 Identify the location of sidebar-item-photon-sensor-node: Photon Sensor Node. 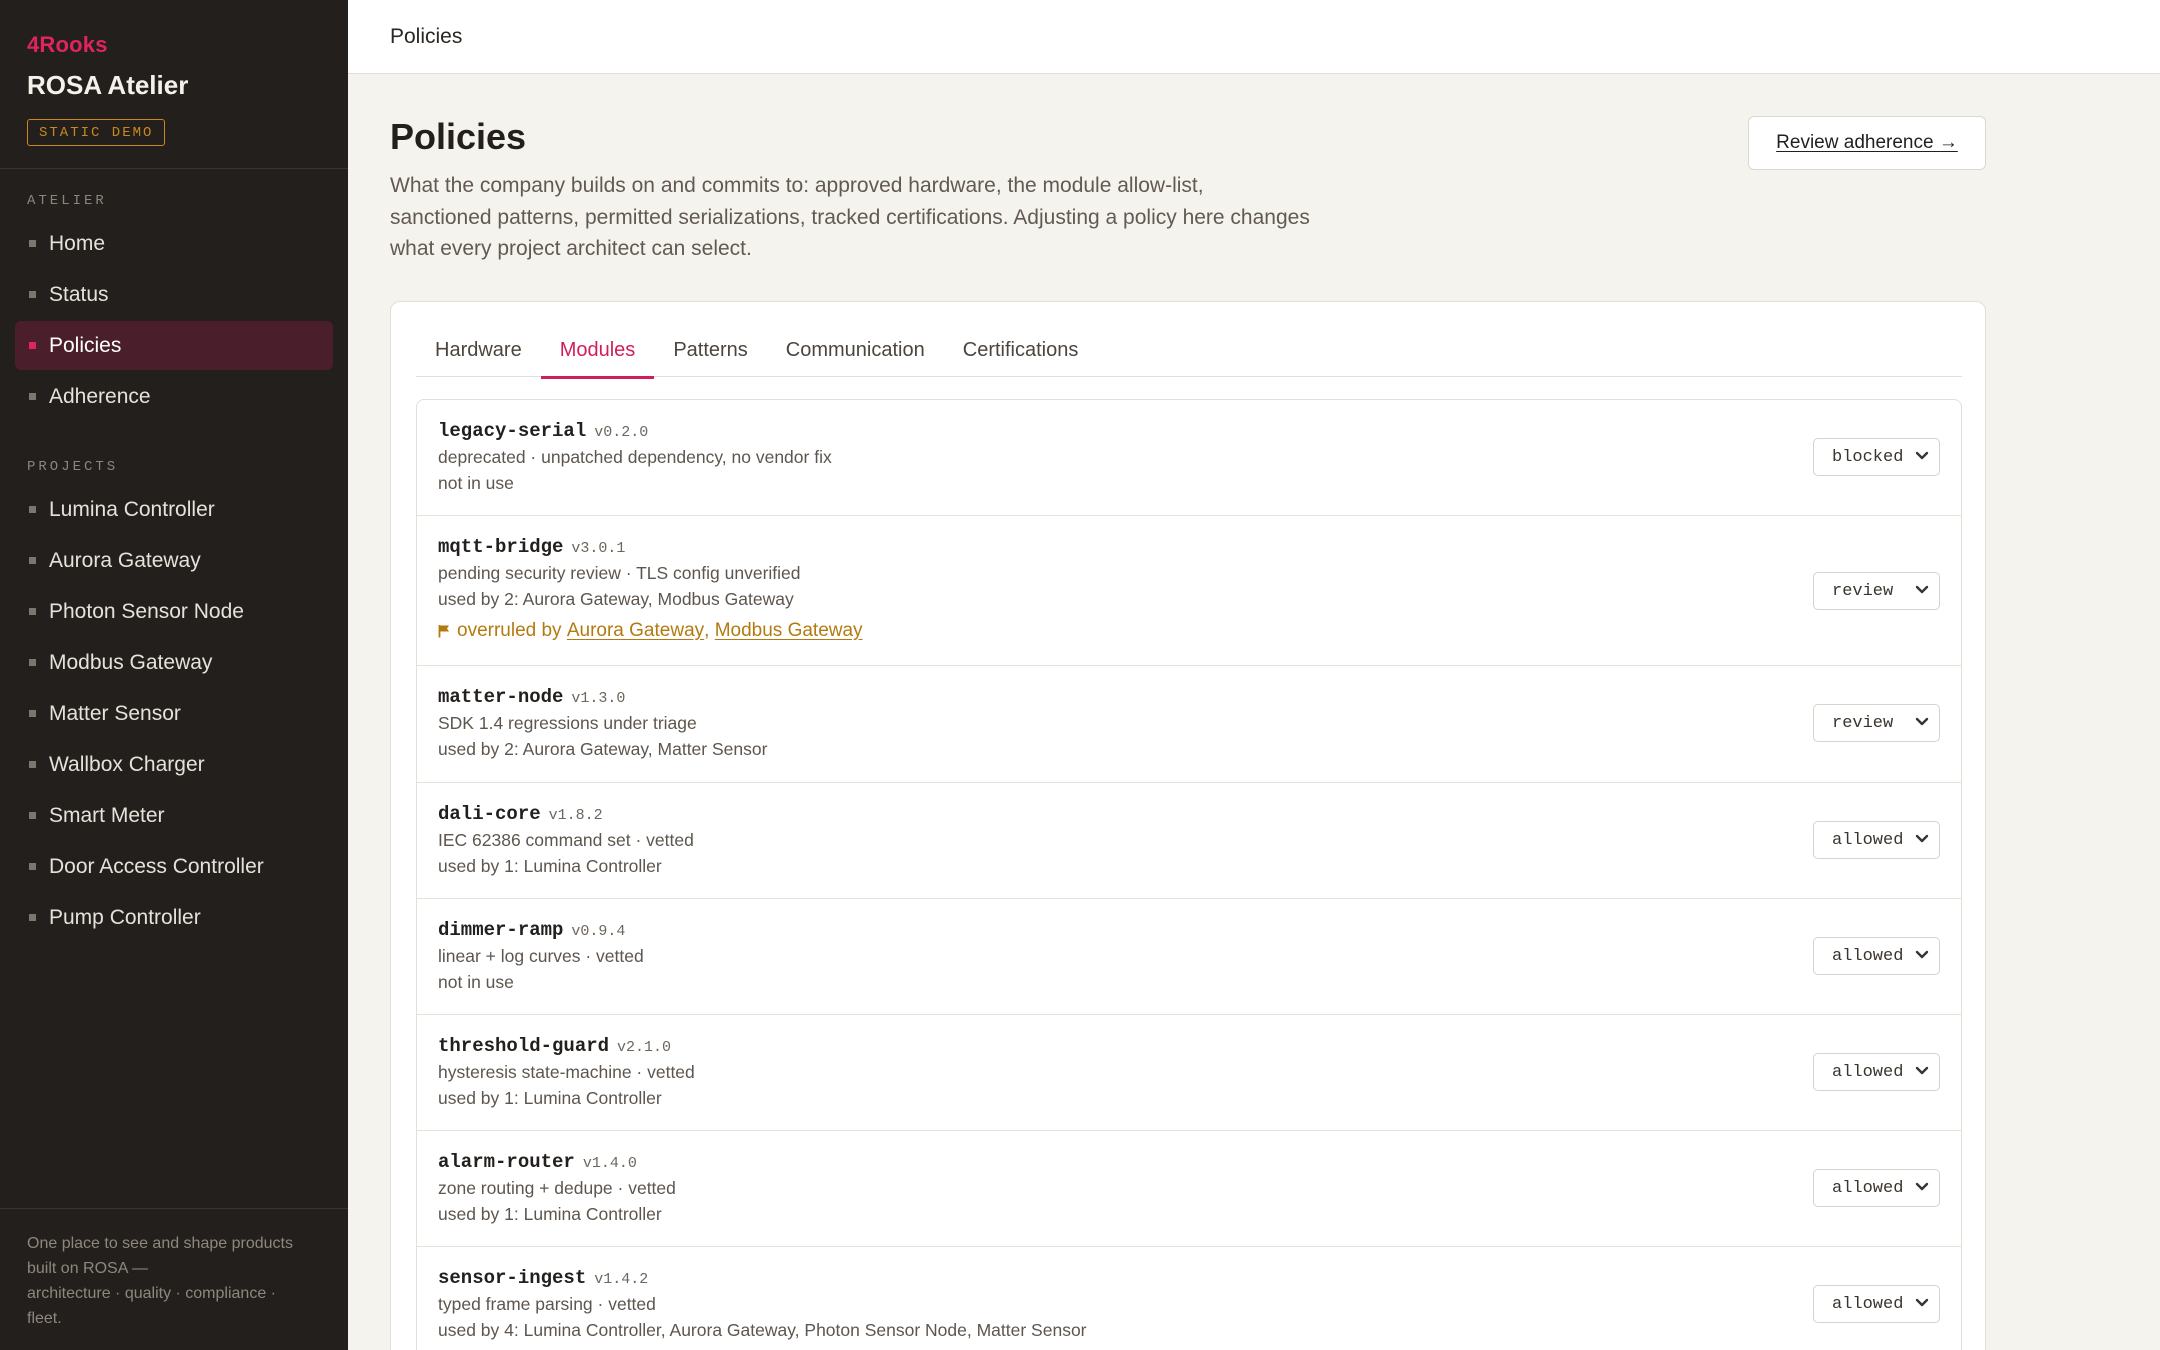
(174, 611).